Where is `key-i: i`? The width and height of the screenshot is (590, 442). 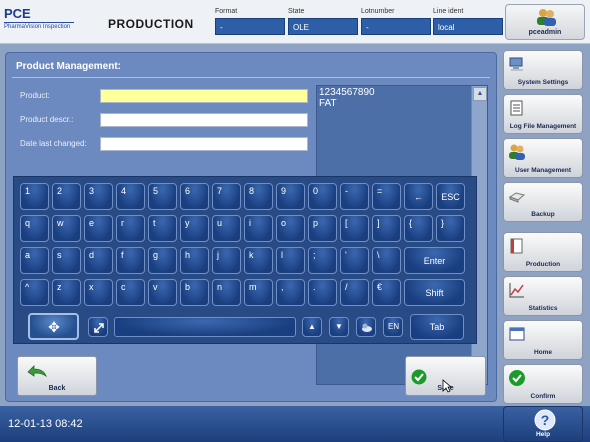
key-i: i is located at coordinates (258, 228).